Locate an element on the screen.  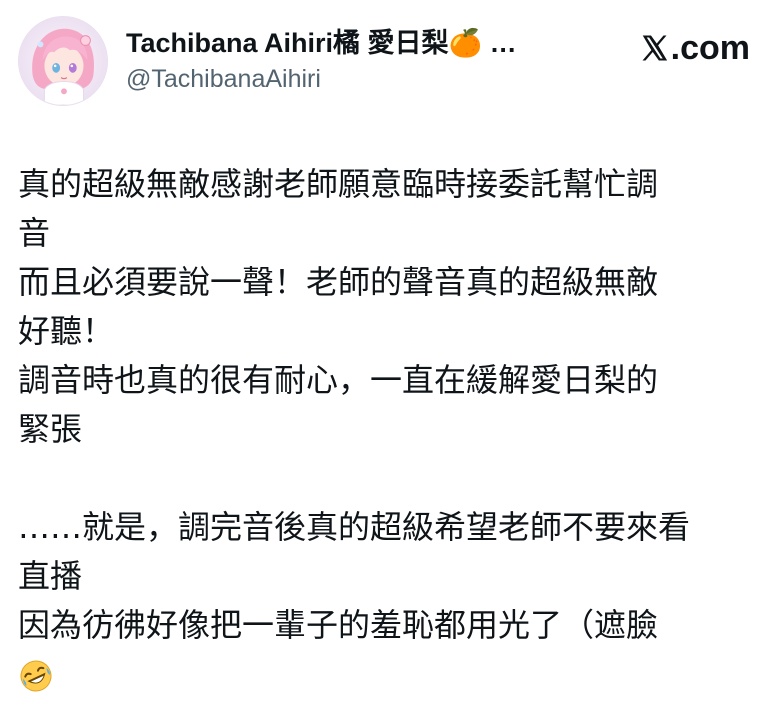
tweet-line: 真的超級無敵感謝老師願意臨時接委託幫忙調 is located at coordinates (338, 184).